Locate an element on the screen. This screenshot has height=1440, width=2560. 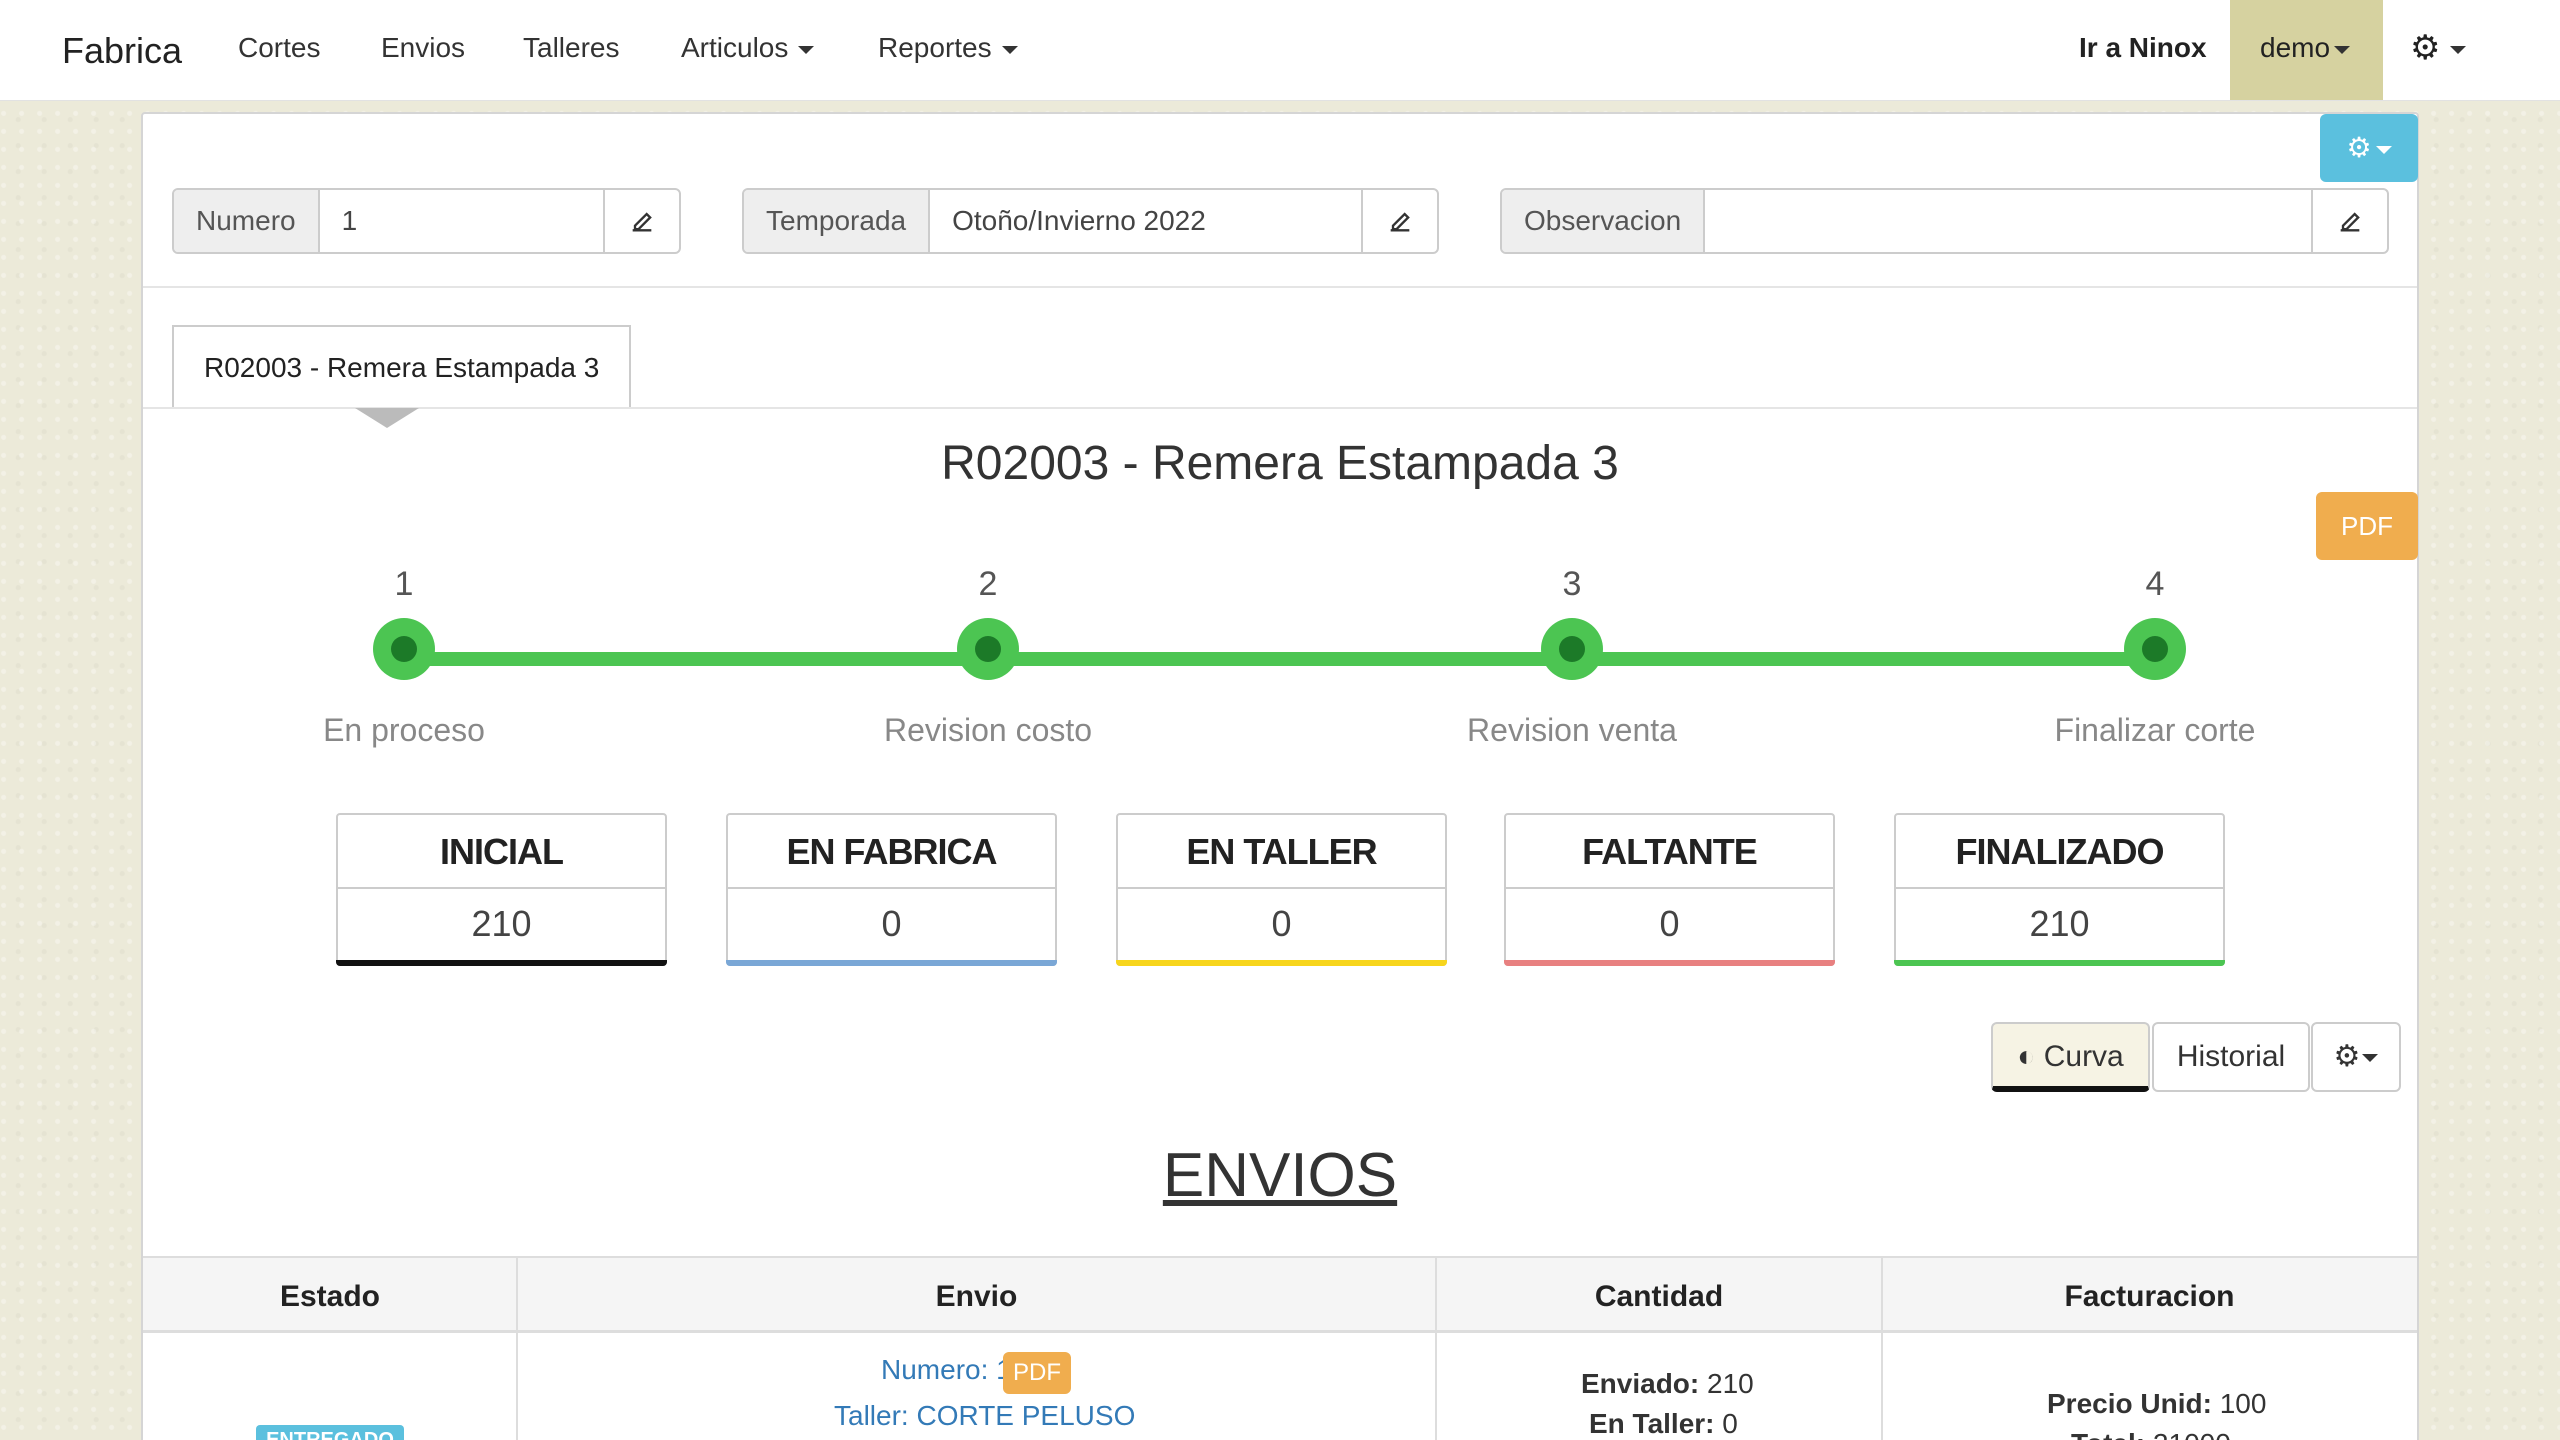
envio-numero-link: Numero: 1 is located at coordinates (946, 1370).